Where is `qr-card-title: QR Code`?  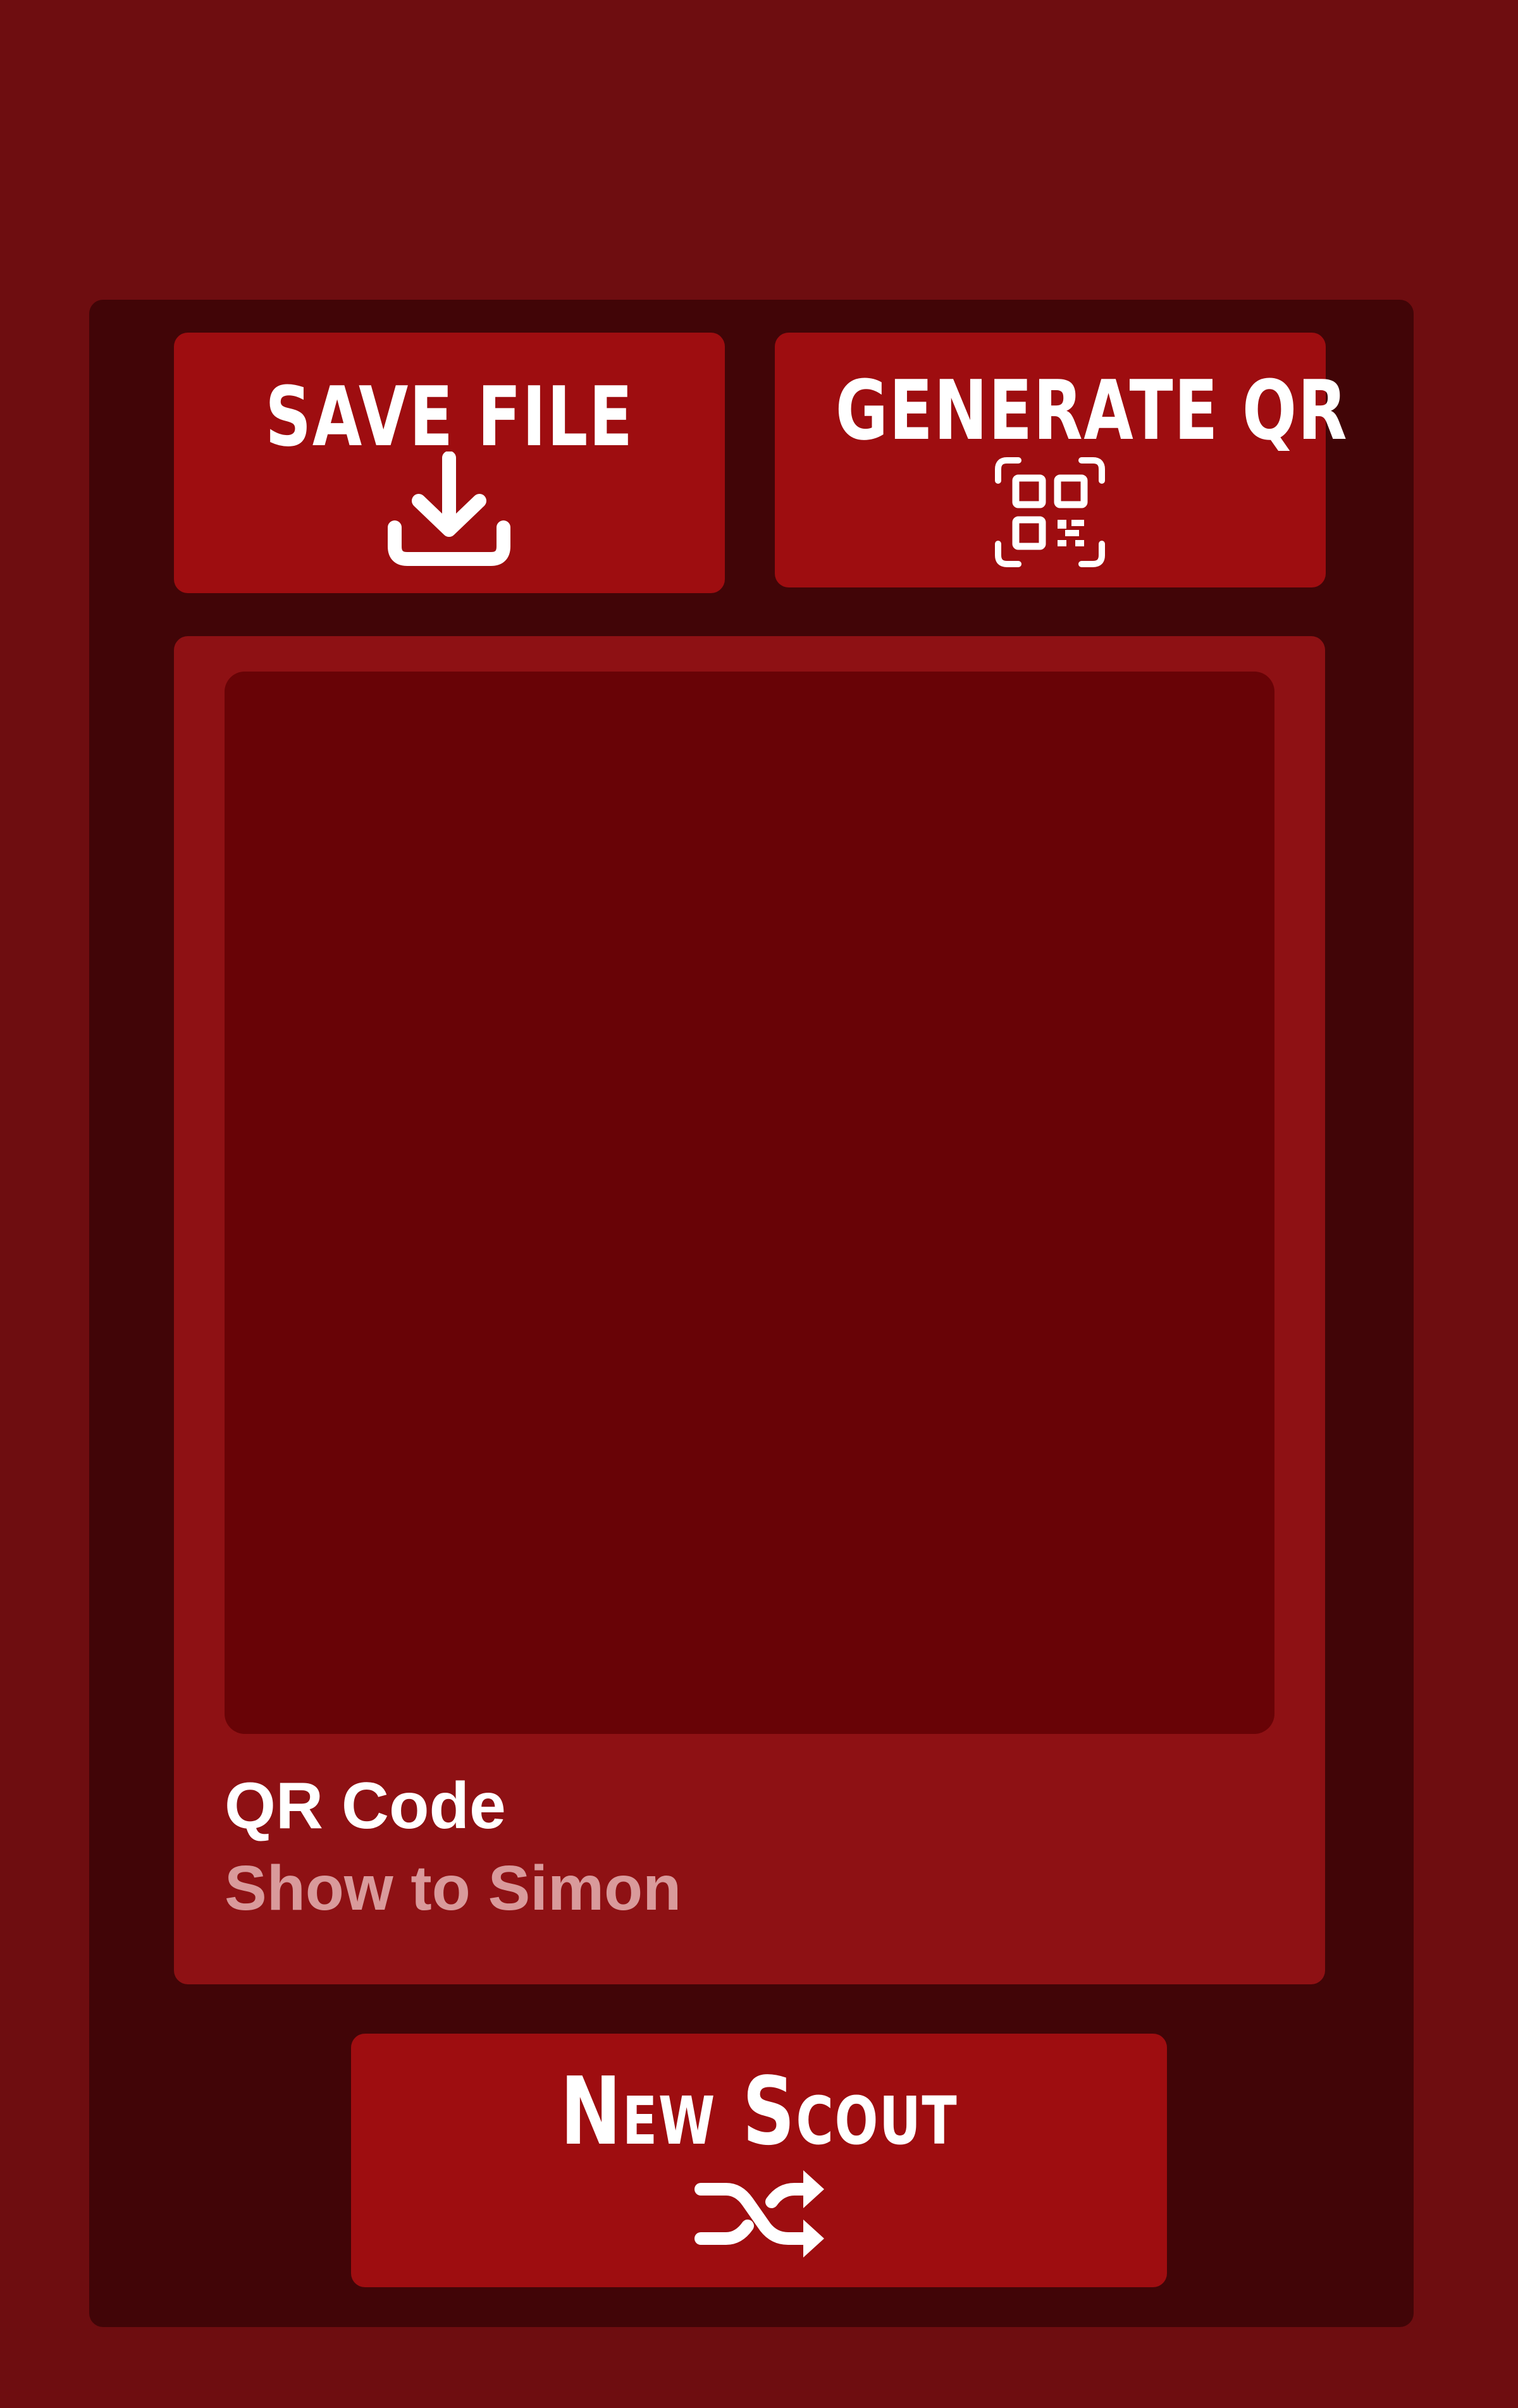 qr-card-title: QR Code is located at coordinates (365, 1806).